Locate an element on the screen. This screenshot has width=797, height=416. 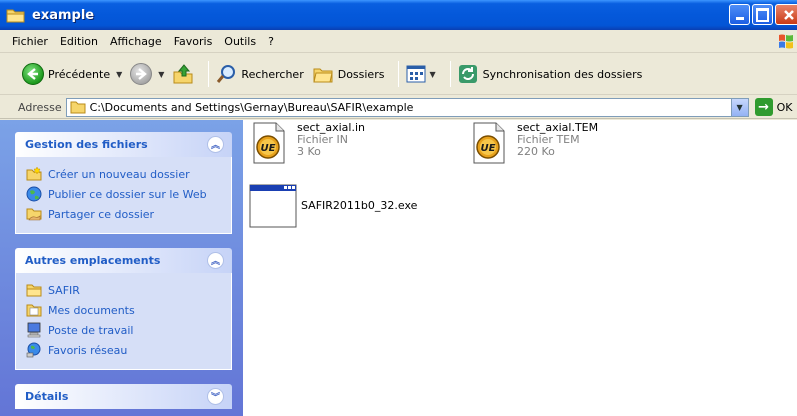
file-tasks-title: Gestion des fichiers is located at coordinates (86, 144).